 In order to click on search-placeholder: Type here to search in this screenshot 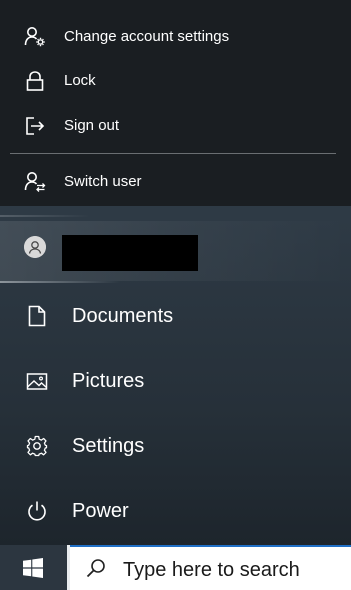, I will do `click(211, 570)`.